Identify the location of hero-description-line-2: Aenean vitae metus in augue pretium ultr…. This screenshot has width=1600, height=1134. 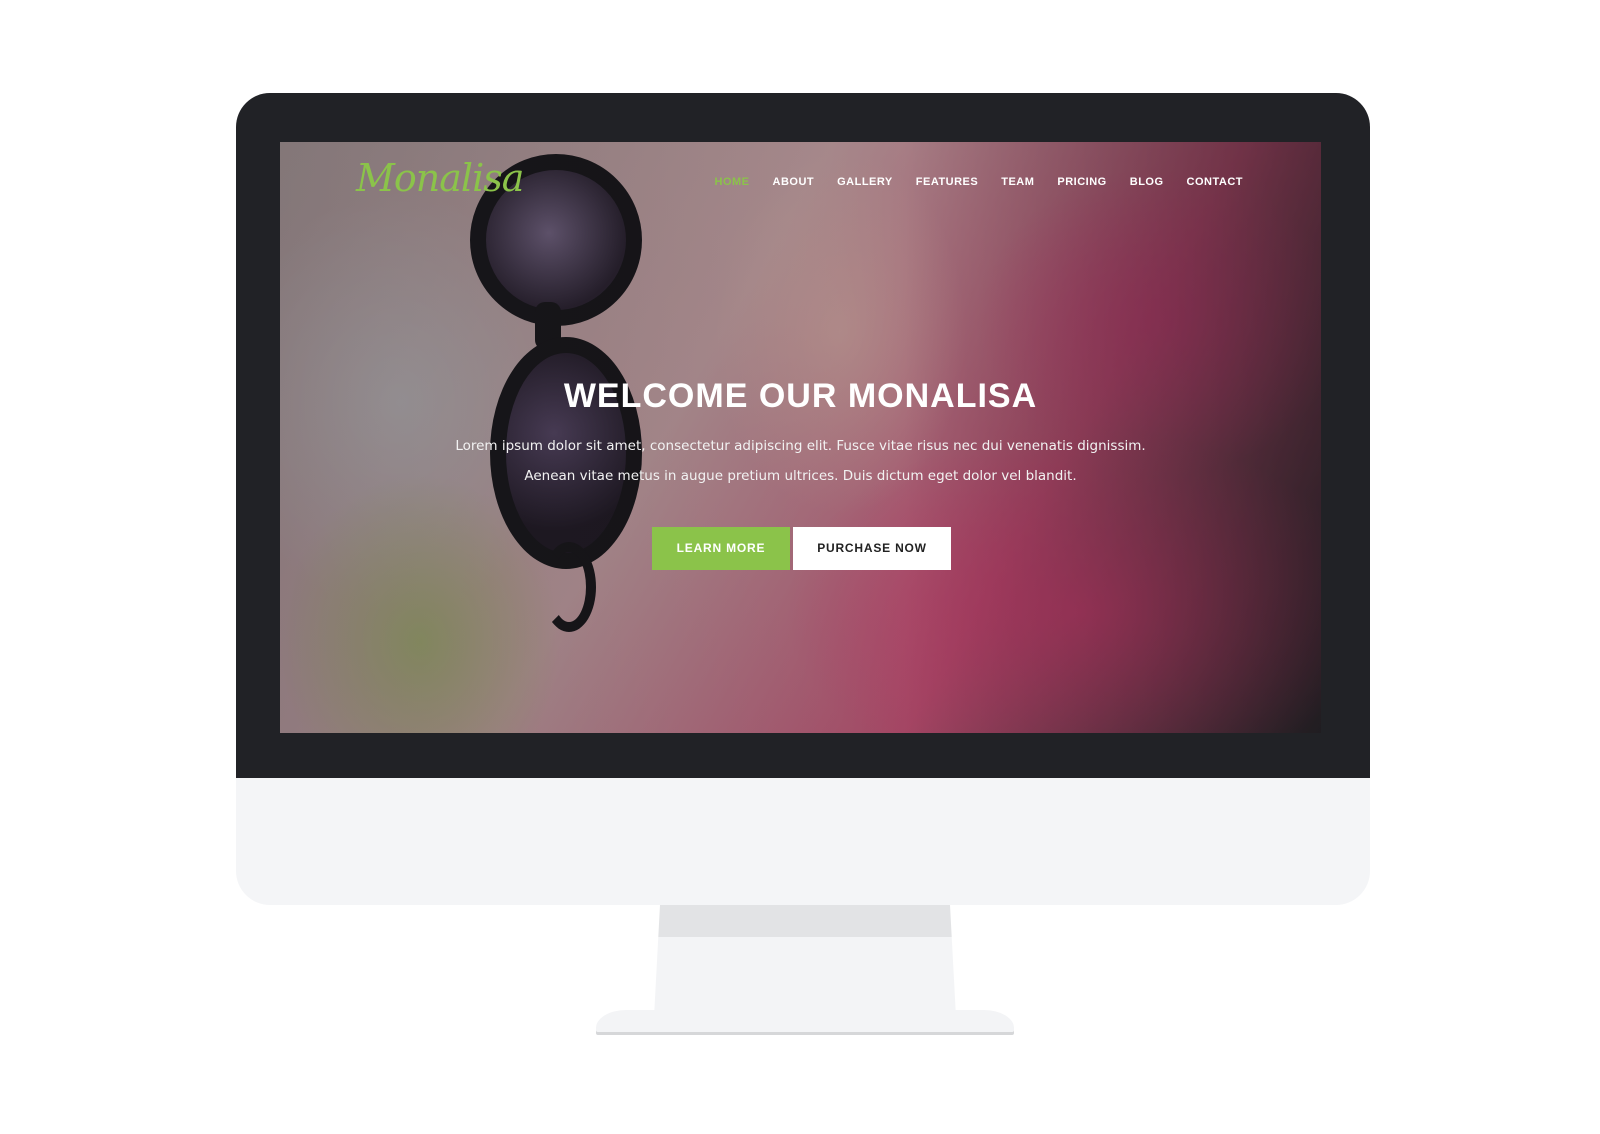
(800, 476).